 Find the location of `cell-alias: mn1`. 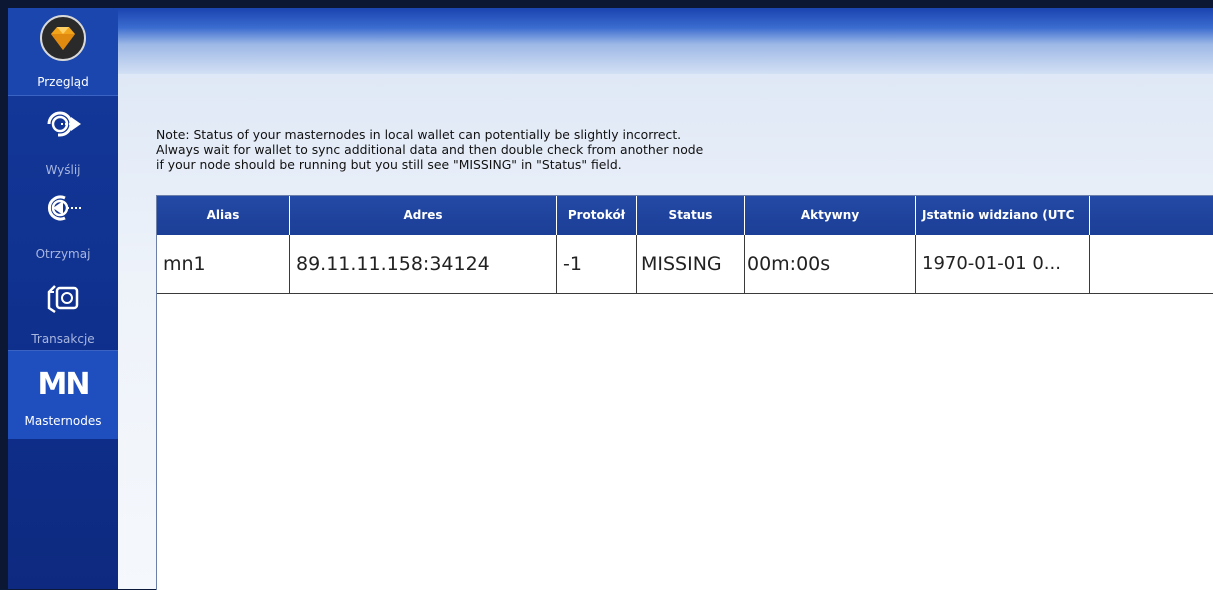

cell-alias: mn1 is located at coordinates (223, 264).